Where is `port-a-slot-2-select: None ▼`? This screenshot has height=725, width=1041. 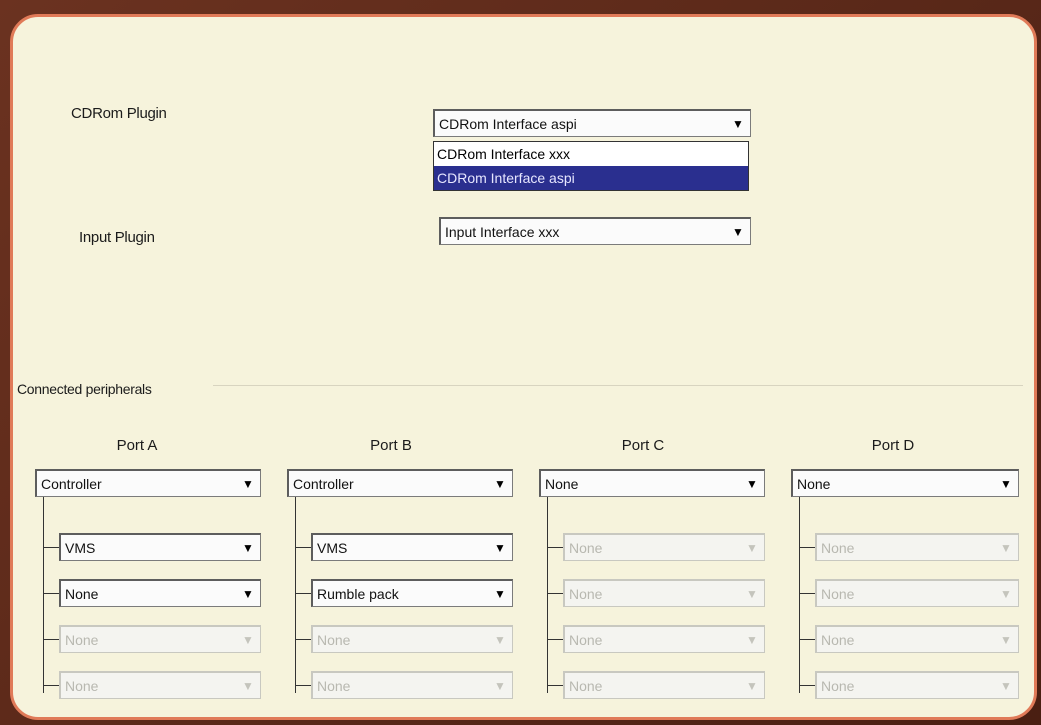
port-a-slot-2-select: None ▼ is located at coordinates (160, 593).